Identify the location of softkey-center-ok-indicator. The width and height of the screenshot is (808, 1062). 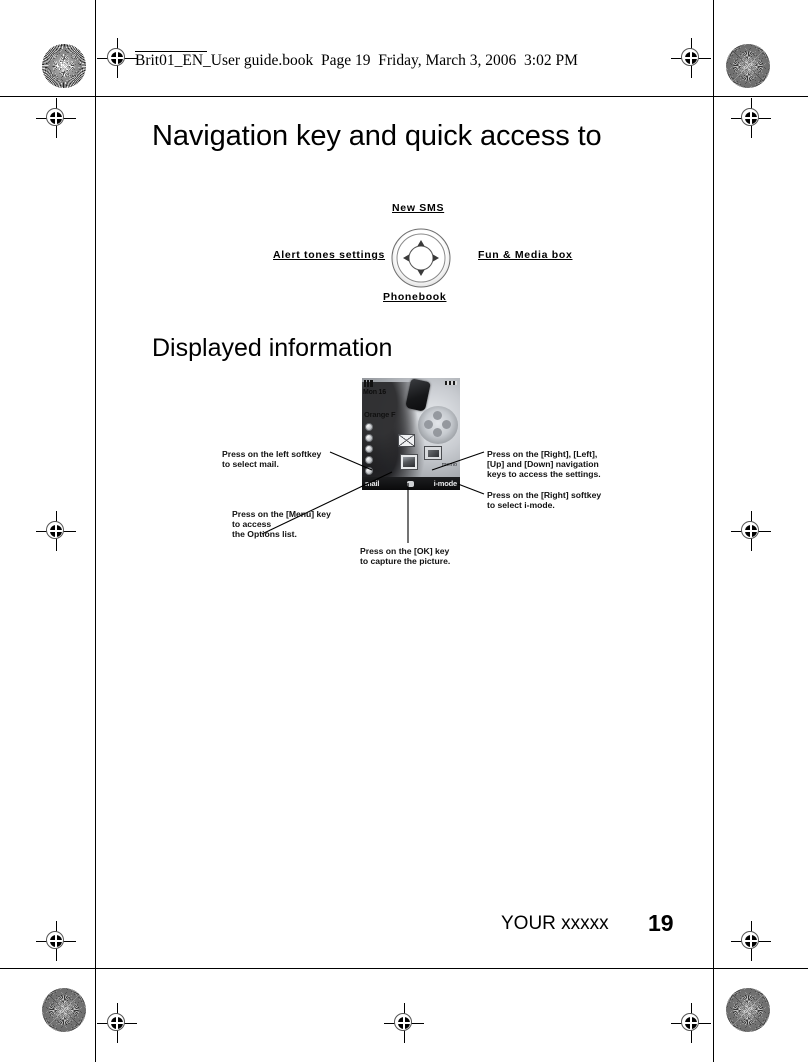
(410, 484).